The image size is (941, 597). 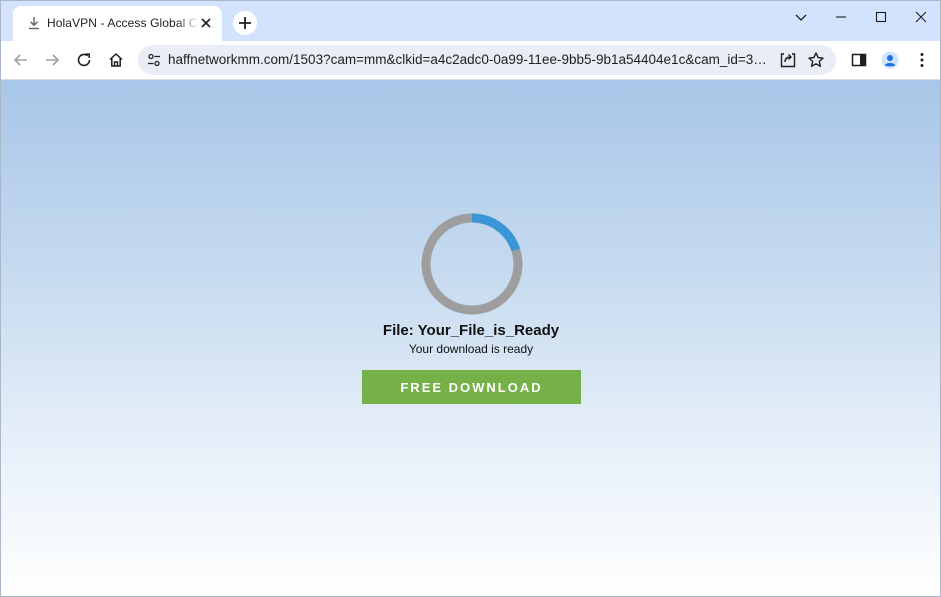 What do you see at coordinates (470, 21) in the screenshot?
I see `tab-strip: HolaVPN - Access Global Conte` at bounding box center [470, 21].